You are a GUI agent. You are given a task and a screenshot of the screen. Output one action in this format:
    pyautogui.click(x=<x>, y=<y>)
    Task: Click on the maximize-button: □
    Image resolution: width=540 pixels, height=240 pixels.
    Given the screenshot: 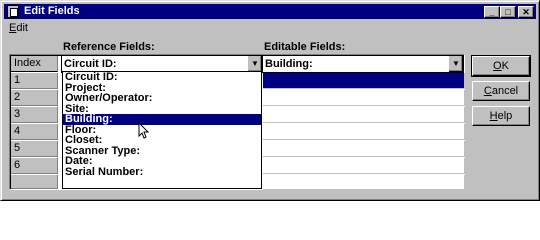 What is the action you would take?
    pyautogui.click(x=508, y=12)
    